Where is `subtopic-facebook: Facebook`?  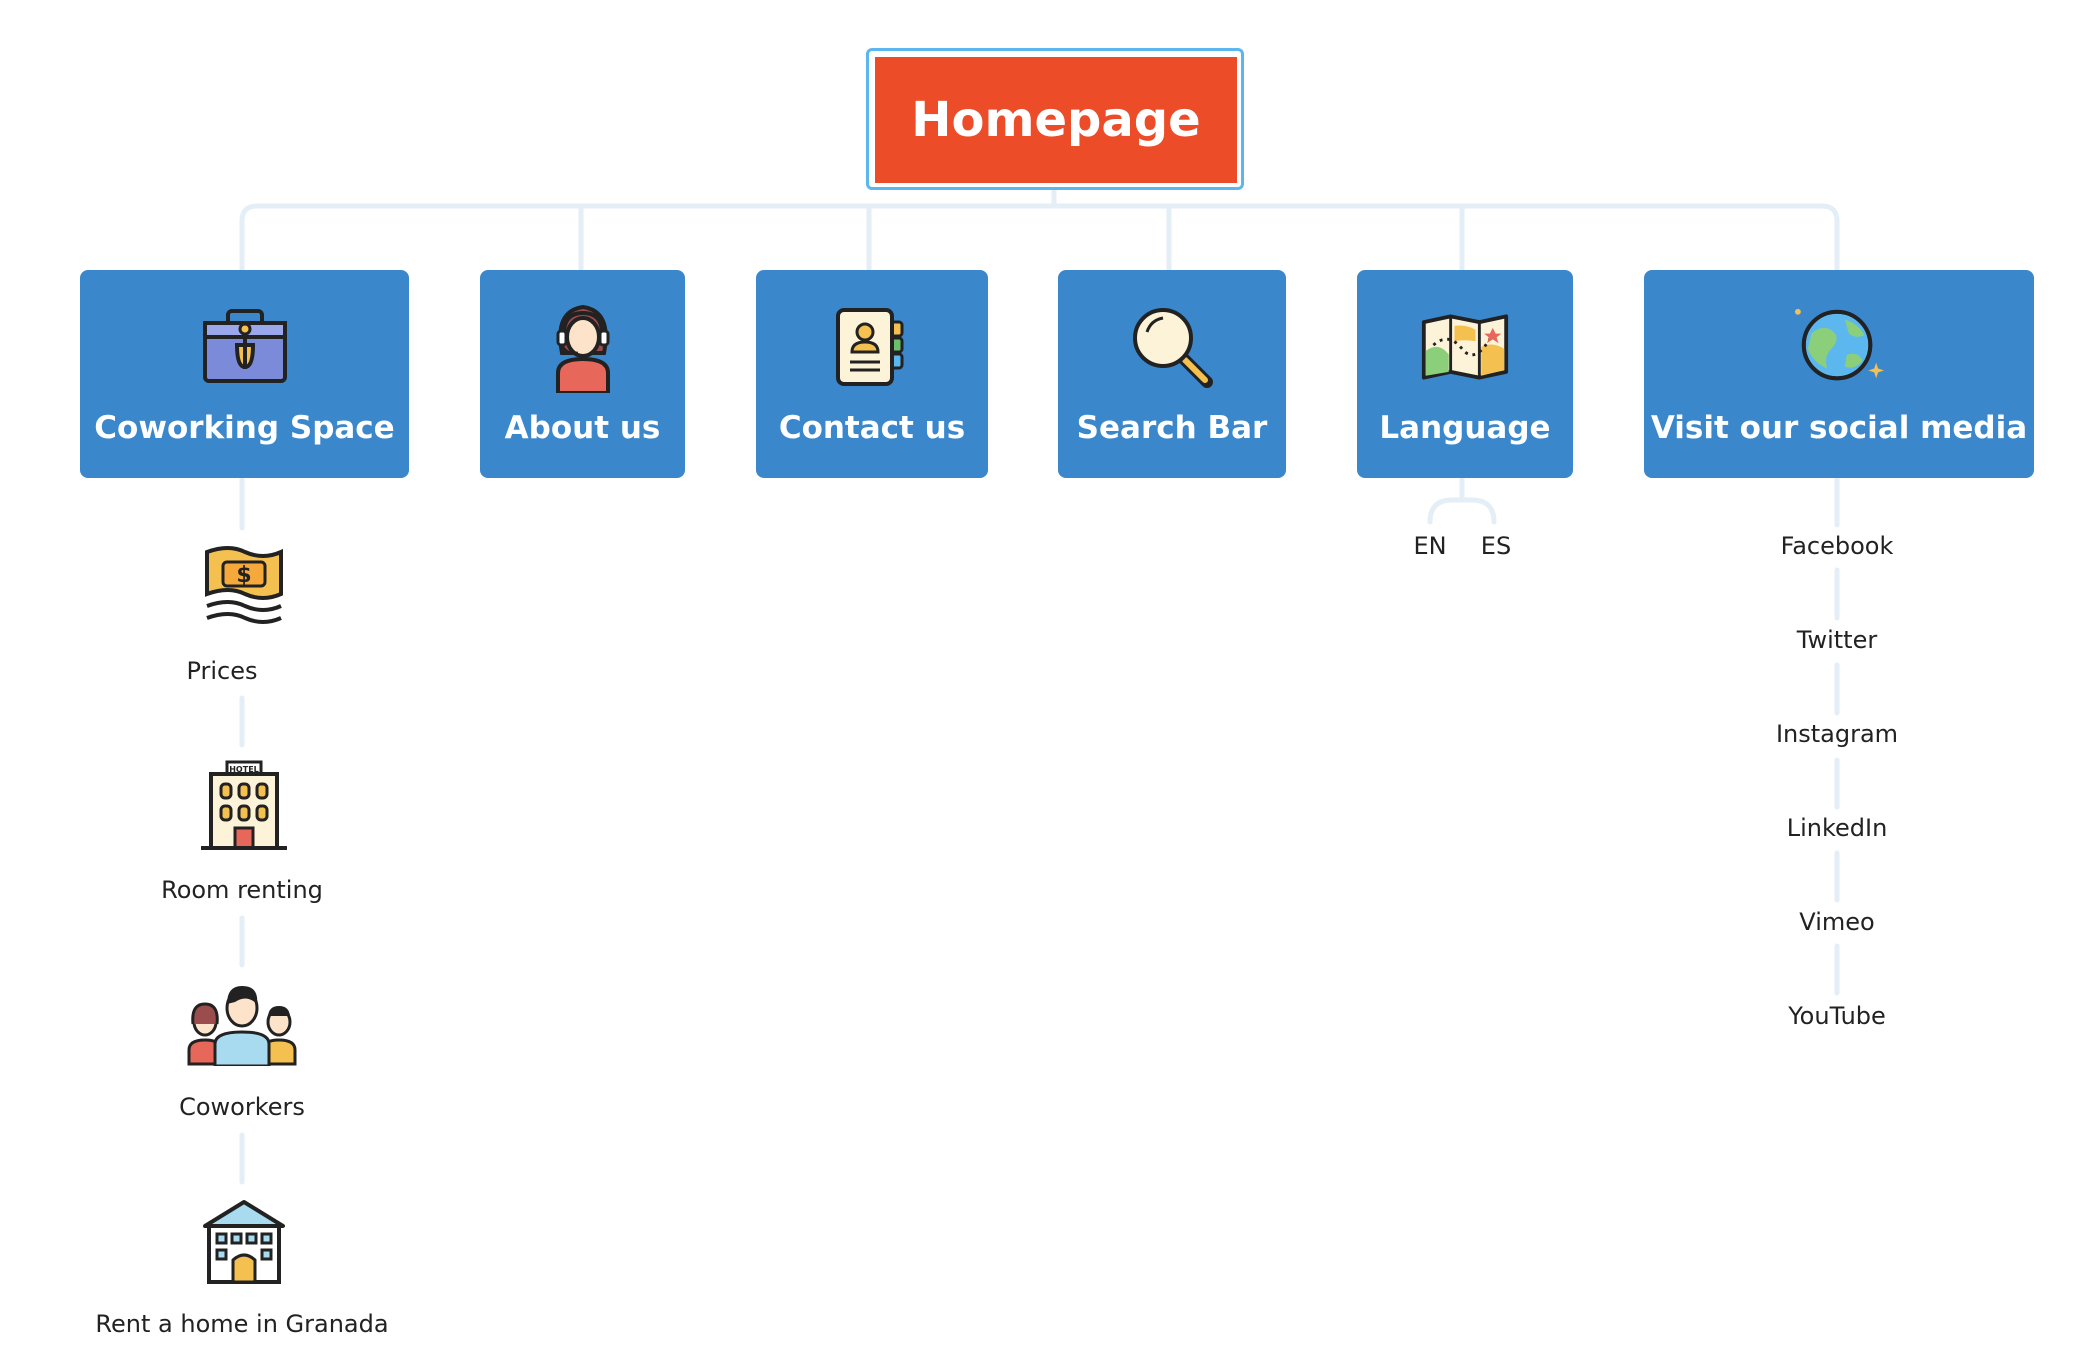 subtopic-facebook: Facebook is located at coordinates (1837, 546).